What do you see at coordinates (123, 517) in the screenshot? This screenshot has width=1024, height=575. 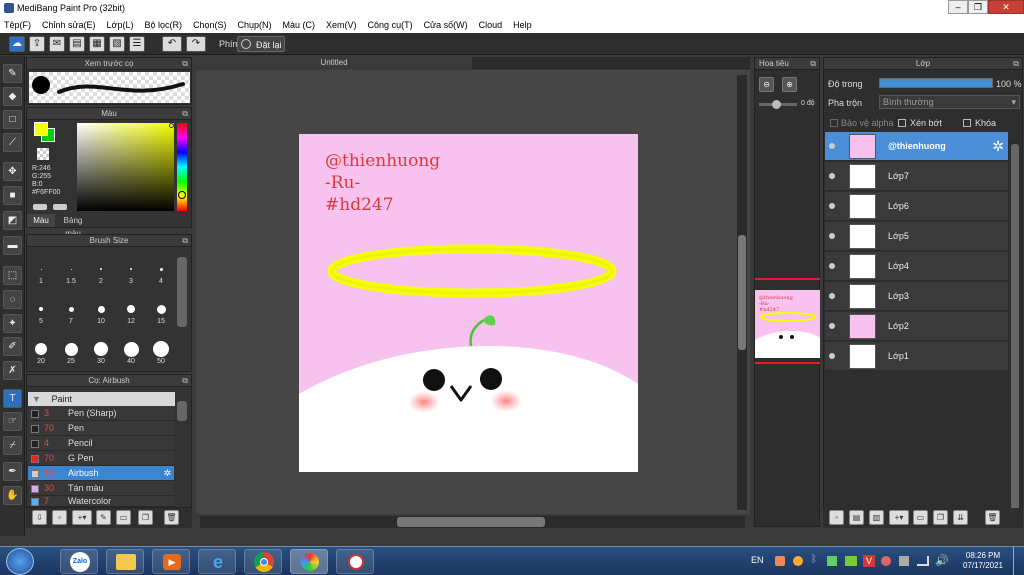 I see `folder-icon: ▭` at bounding box center [123, 517].